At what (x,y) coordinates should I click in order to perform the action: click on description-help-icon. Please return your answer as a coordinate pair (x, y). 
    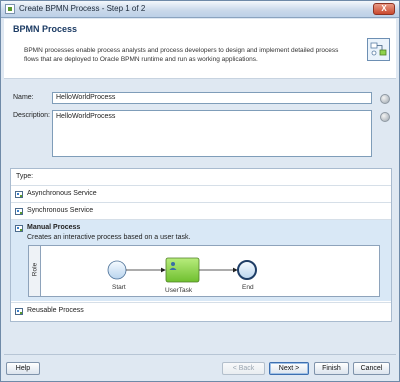
    Looking at the image, I should click on (385, 117).